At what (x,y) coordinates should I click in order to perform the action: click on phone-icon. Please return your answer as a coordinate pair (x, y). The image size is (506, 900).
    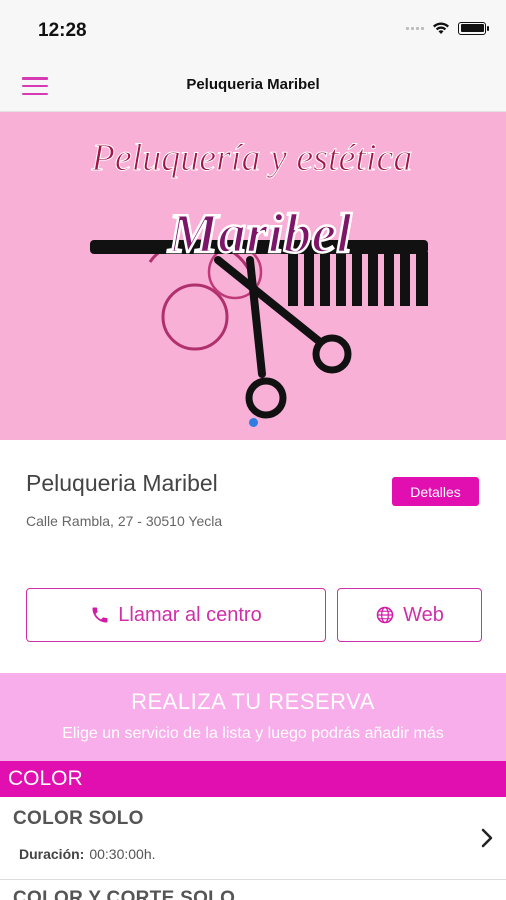
    Looking at the image, I should click on (100, 615).